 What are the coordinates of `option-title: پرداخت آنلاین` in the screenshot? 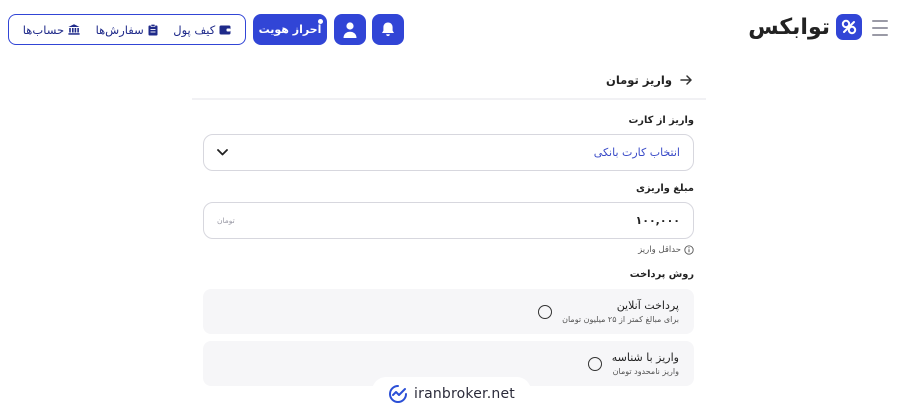 It's located at (647, 305).